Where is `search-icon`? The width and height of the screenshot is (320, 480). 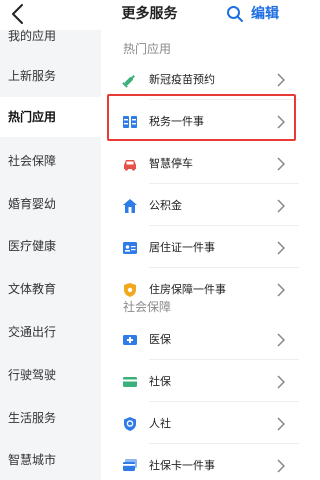 search-icon is located at coordinates (235, 14).